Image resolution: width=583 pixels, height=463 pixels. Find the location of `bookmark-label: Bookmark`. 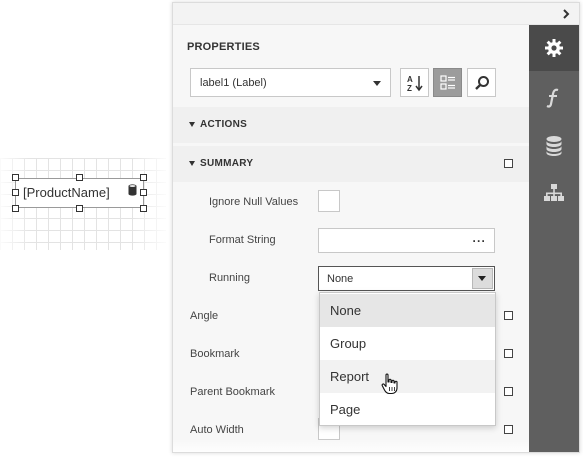

bookmark-label: Bookmark is located at coordinates (215, 354).